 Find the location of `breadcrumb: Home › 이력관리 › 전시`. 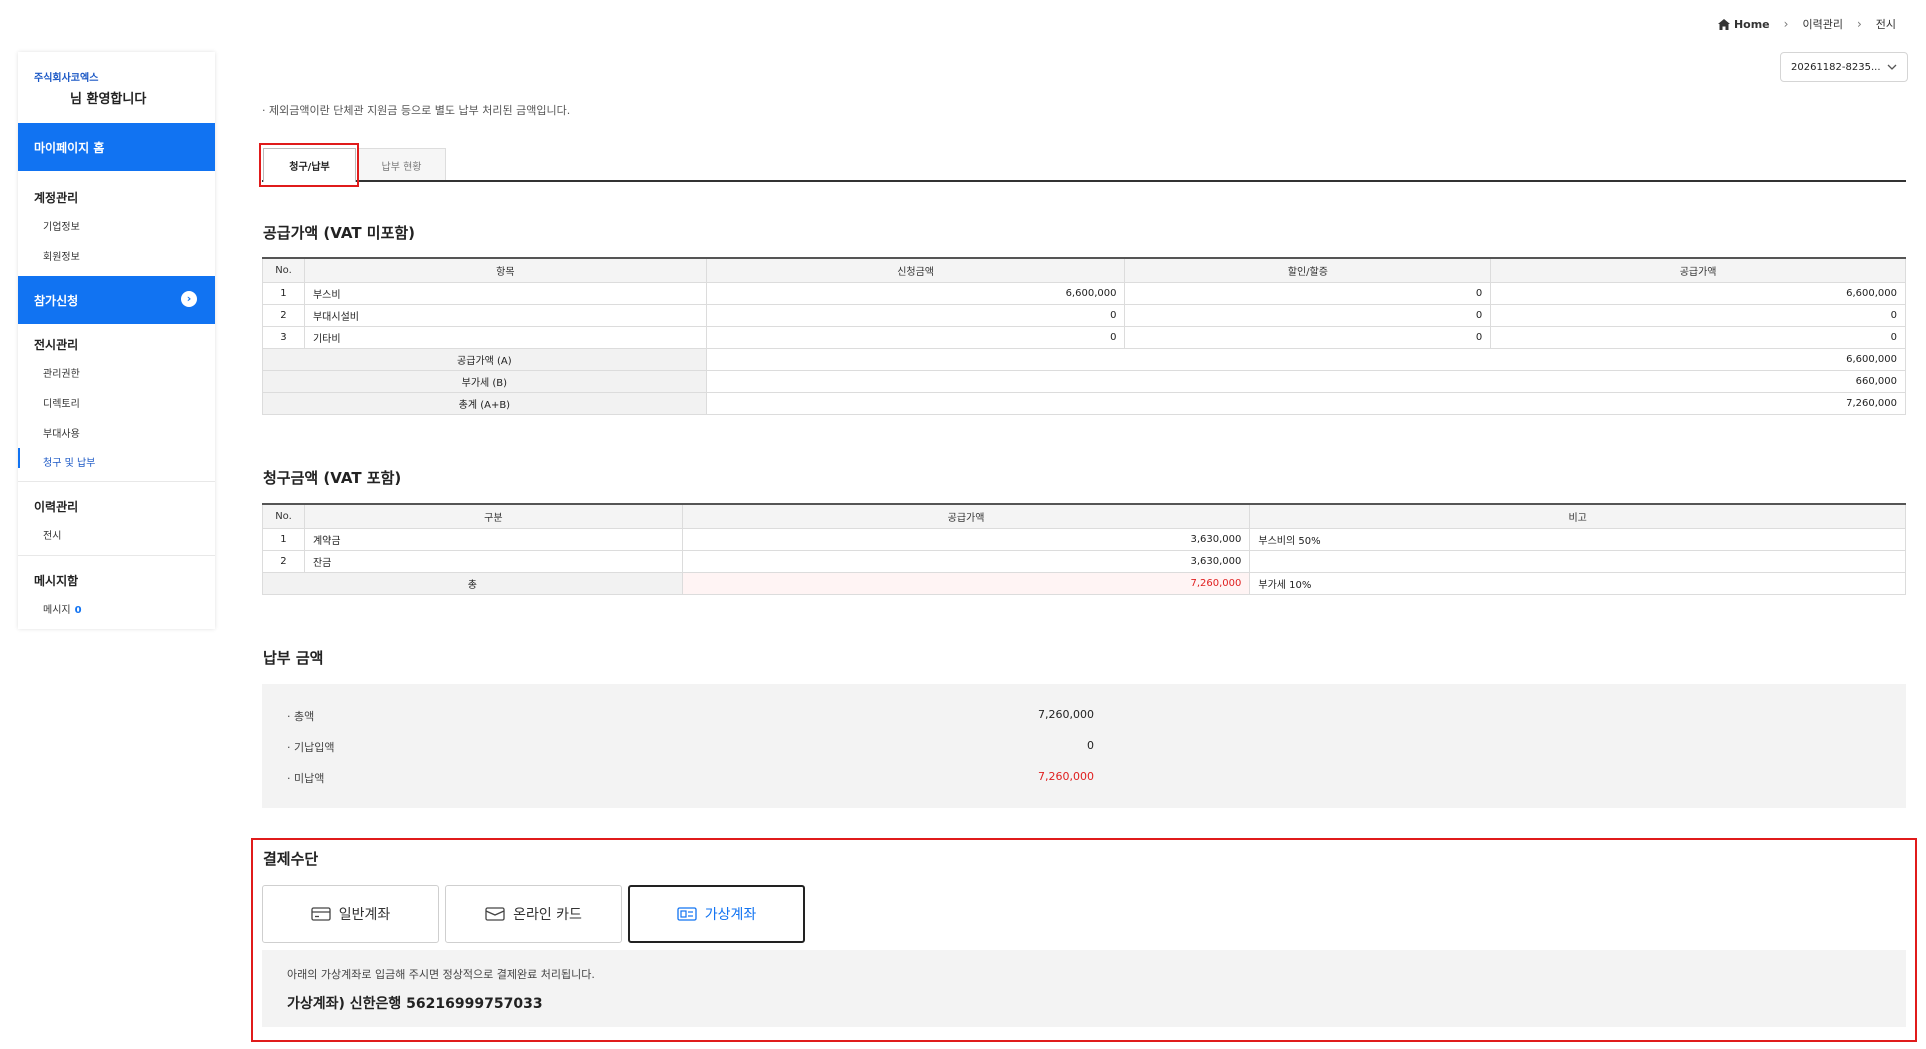

breadcrumb: Home › 이력관리 › 전시 is located at coordinates (1806, 24).